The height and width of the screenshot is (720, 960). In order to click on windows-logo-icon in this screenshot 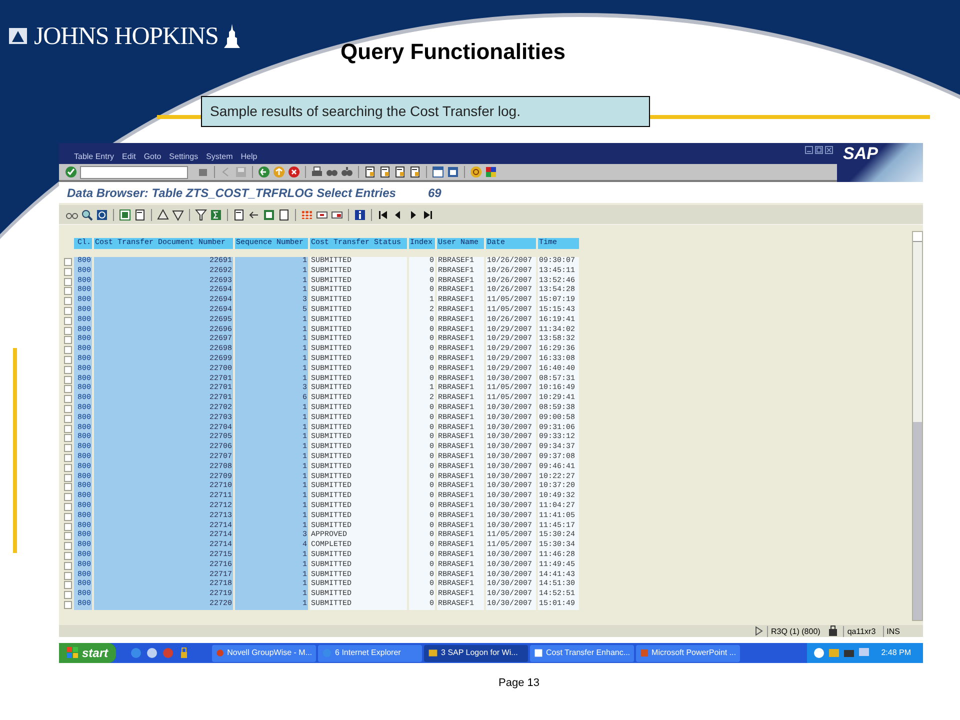, I will do `click(73, 653)`.